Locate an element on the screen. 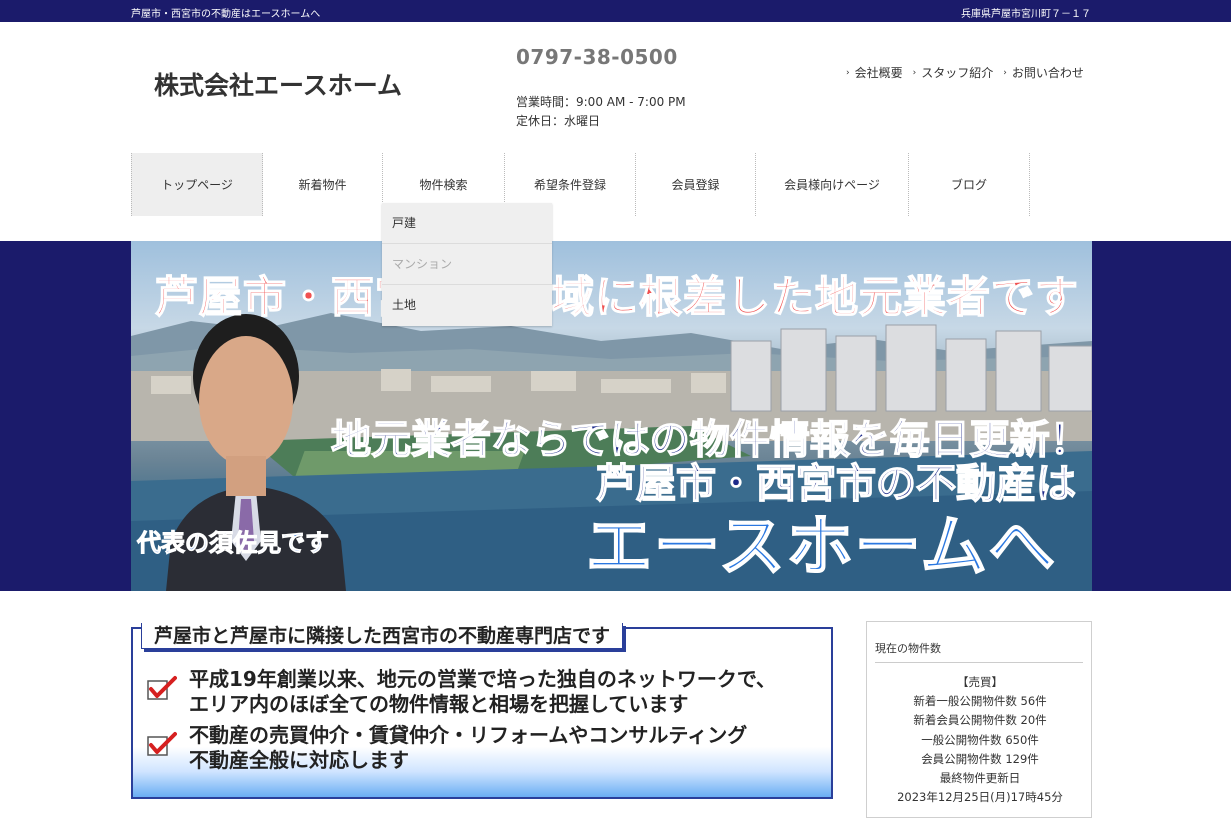  dropdown-item-mansion: マンション is located at coordinates (467, 264).